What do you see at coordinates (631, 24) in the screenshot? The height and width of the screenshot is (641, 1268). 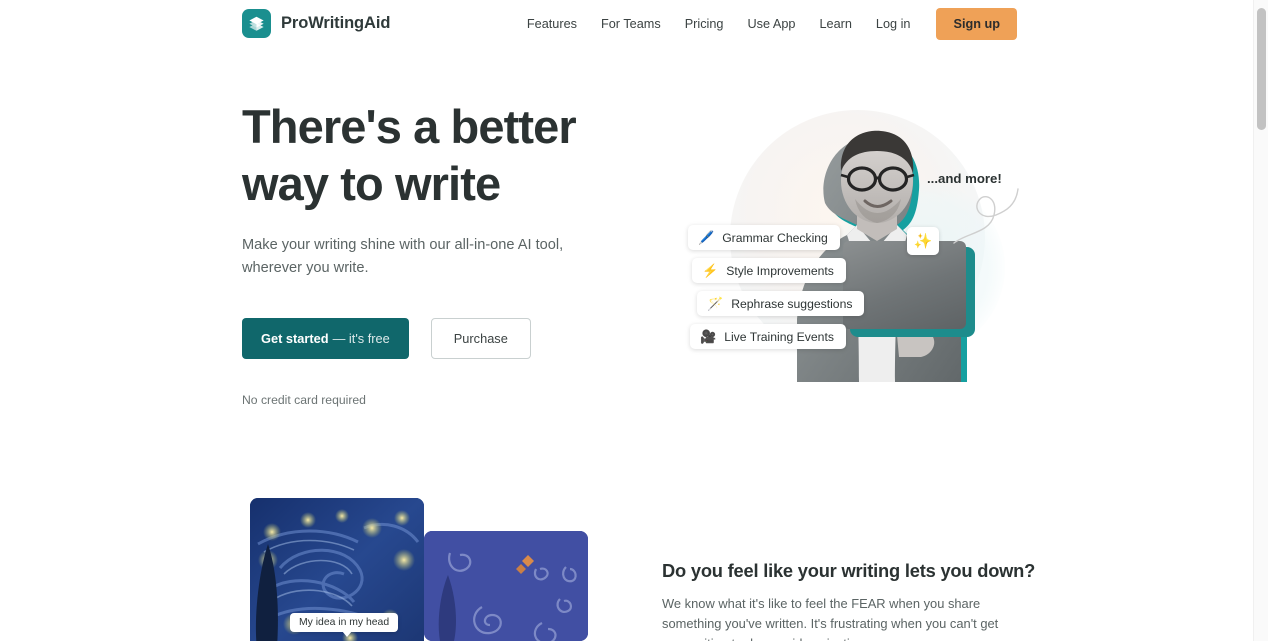 I see `nav-item-for-teams: For Teams` at bounding box center [631, 24].